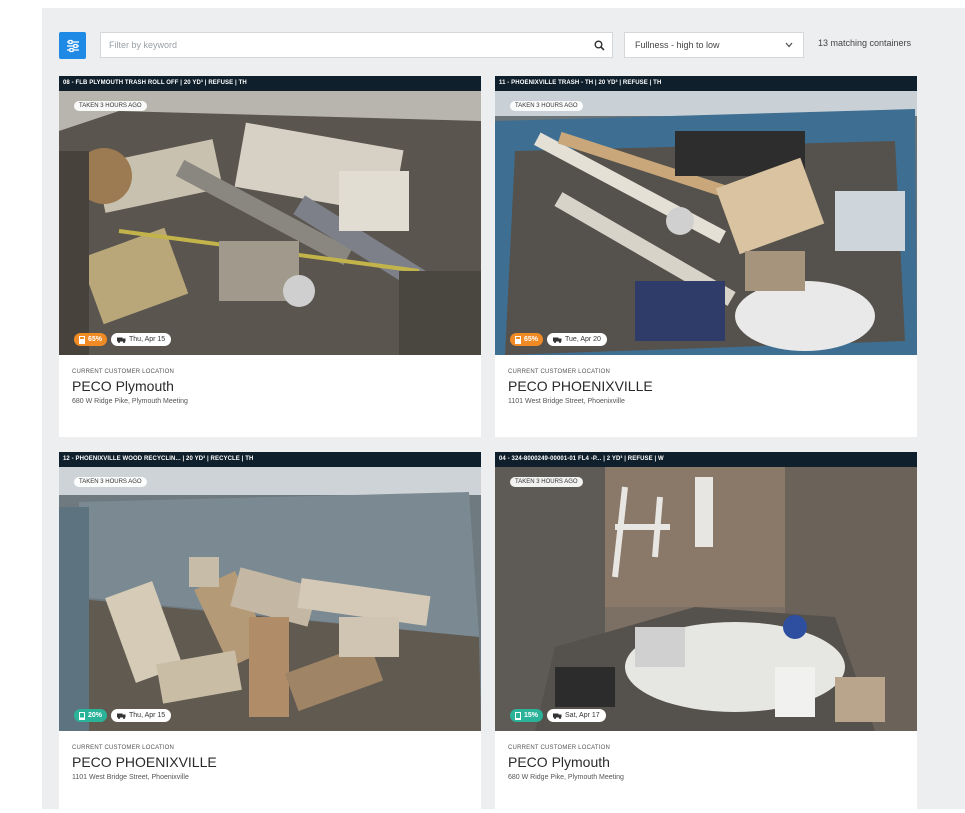 Image resolution: width=965 pixels, height=813 pixels. What do you see at coordinates (599, 45) in the screenshot?
I see `search-icon` at bounding box center [599, 45].